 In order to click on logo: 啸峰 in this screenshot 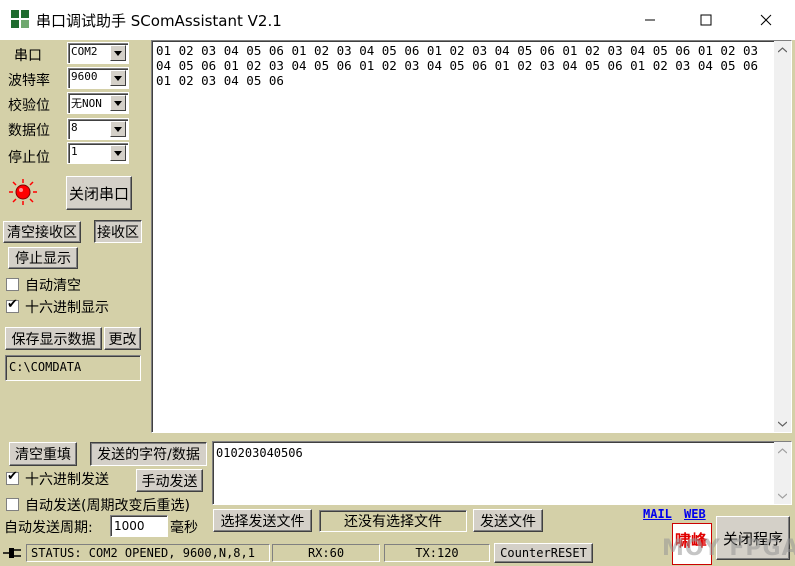, I will do `click(692, 544)`.